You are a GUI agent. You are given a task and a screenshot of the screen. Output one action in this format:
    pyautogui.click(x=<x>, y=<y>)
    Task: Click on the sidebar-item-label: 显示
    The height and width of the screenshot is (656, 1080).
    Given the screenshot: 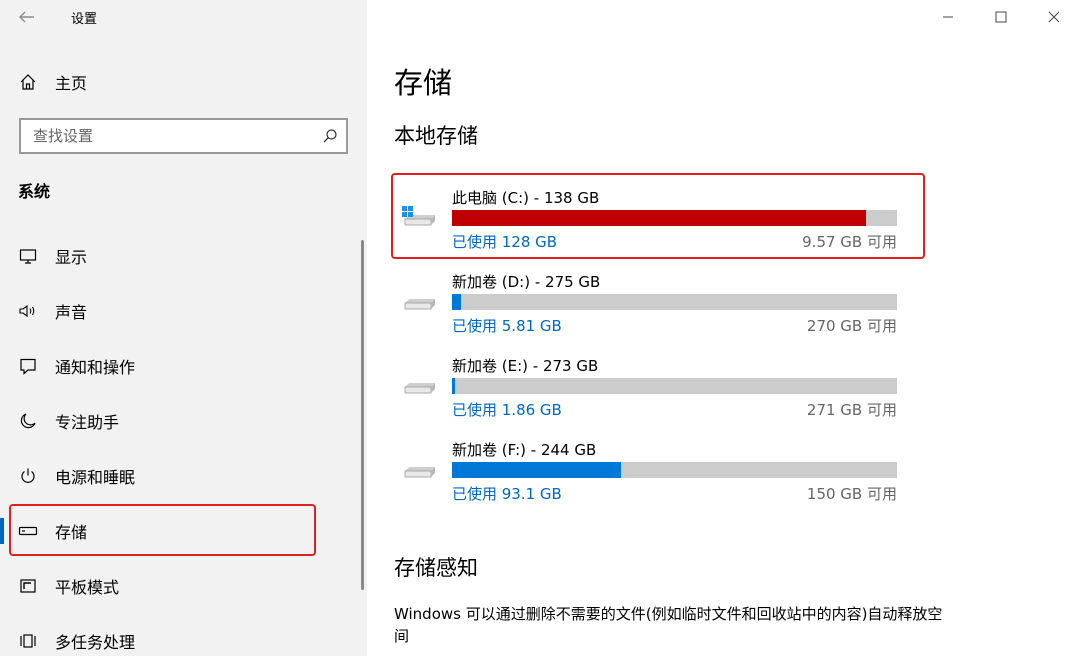 What is the action you would take?
    pyautogui.click(x=71, y=257)
    